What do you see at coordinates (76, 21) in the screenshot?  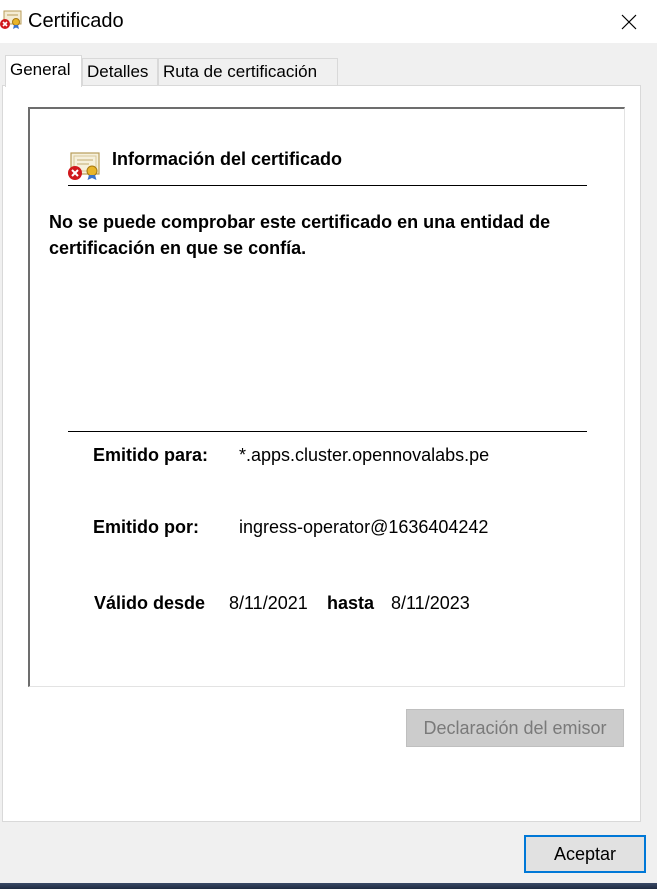 I see `window-title: Certificado` at bounding box center [76, 21].